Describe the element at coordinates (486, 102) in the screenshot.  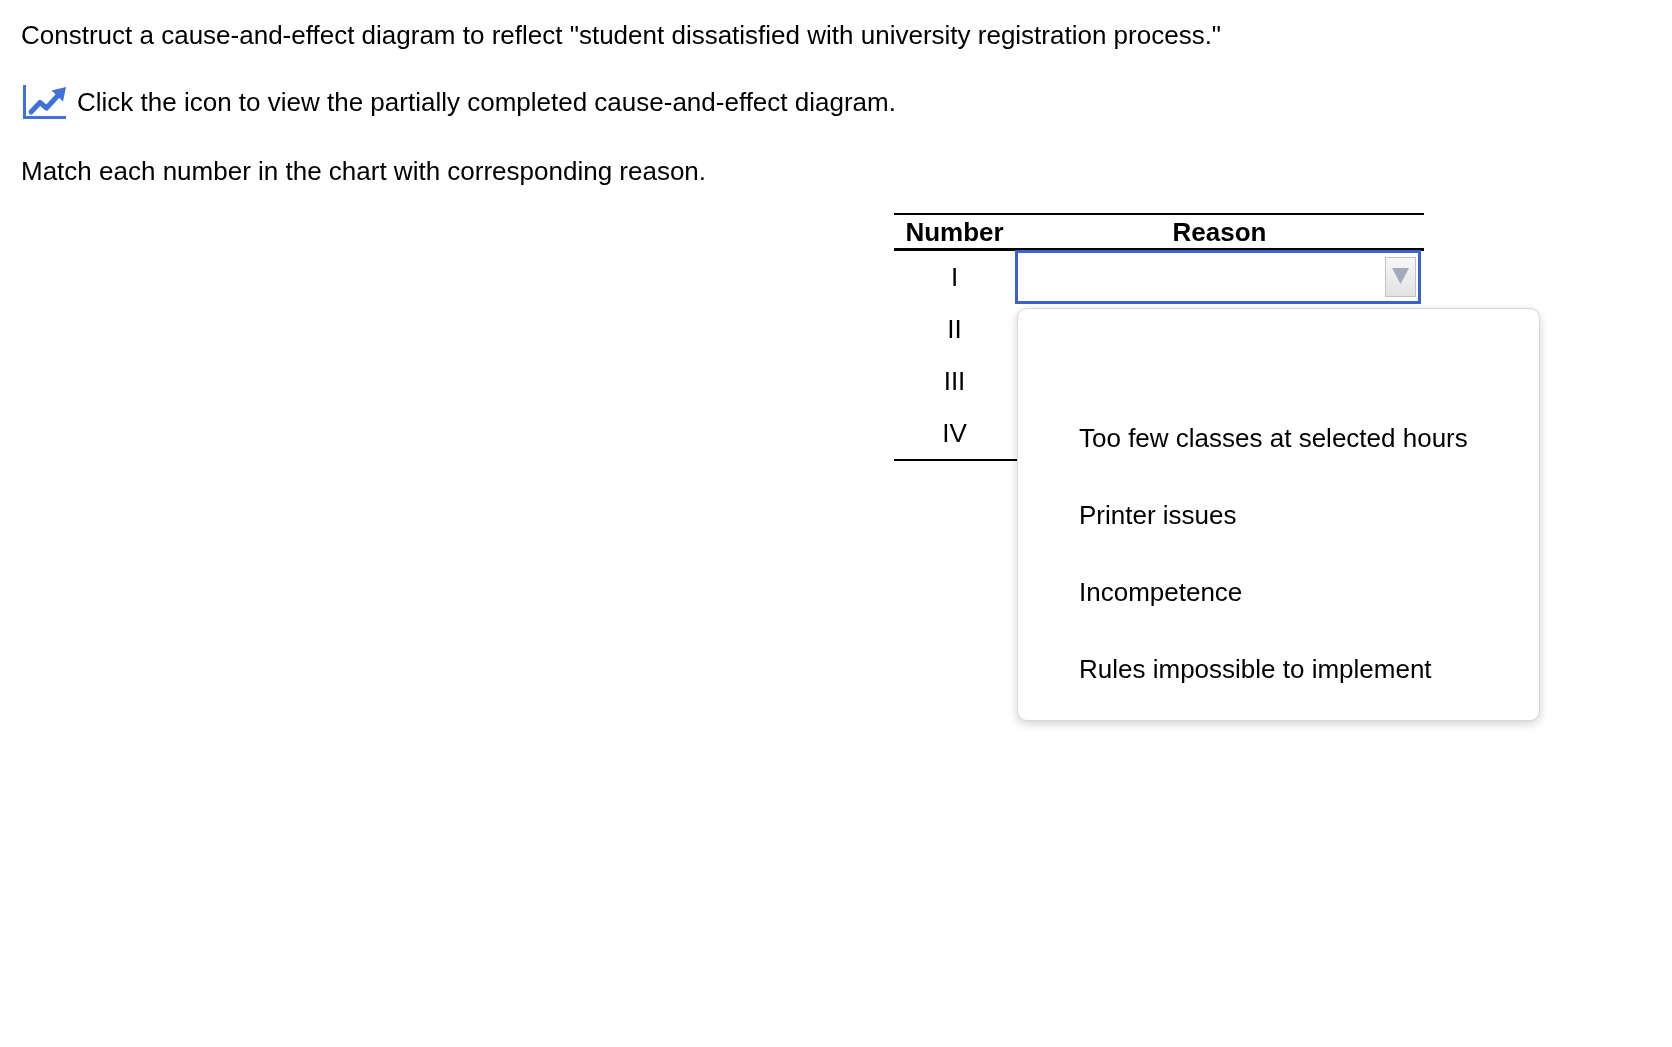
I see `icon-instruction: Click the icon to view the partially completed cause-and-effect diagram.` at that location.